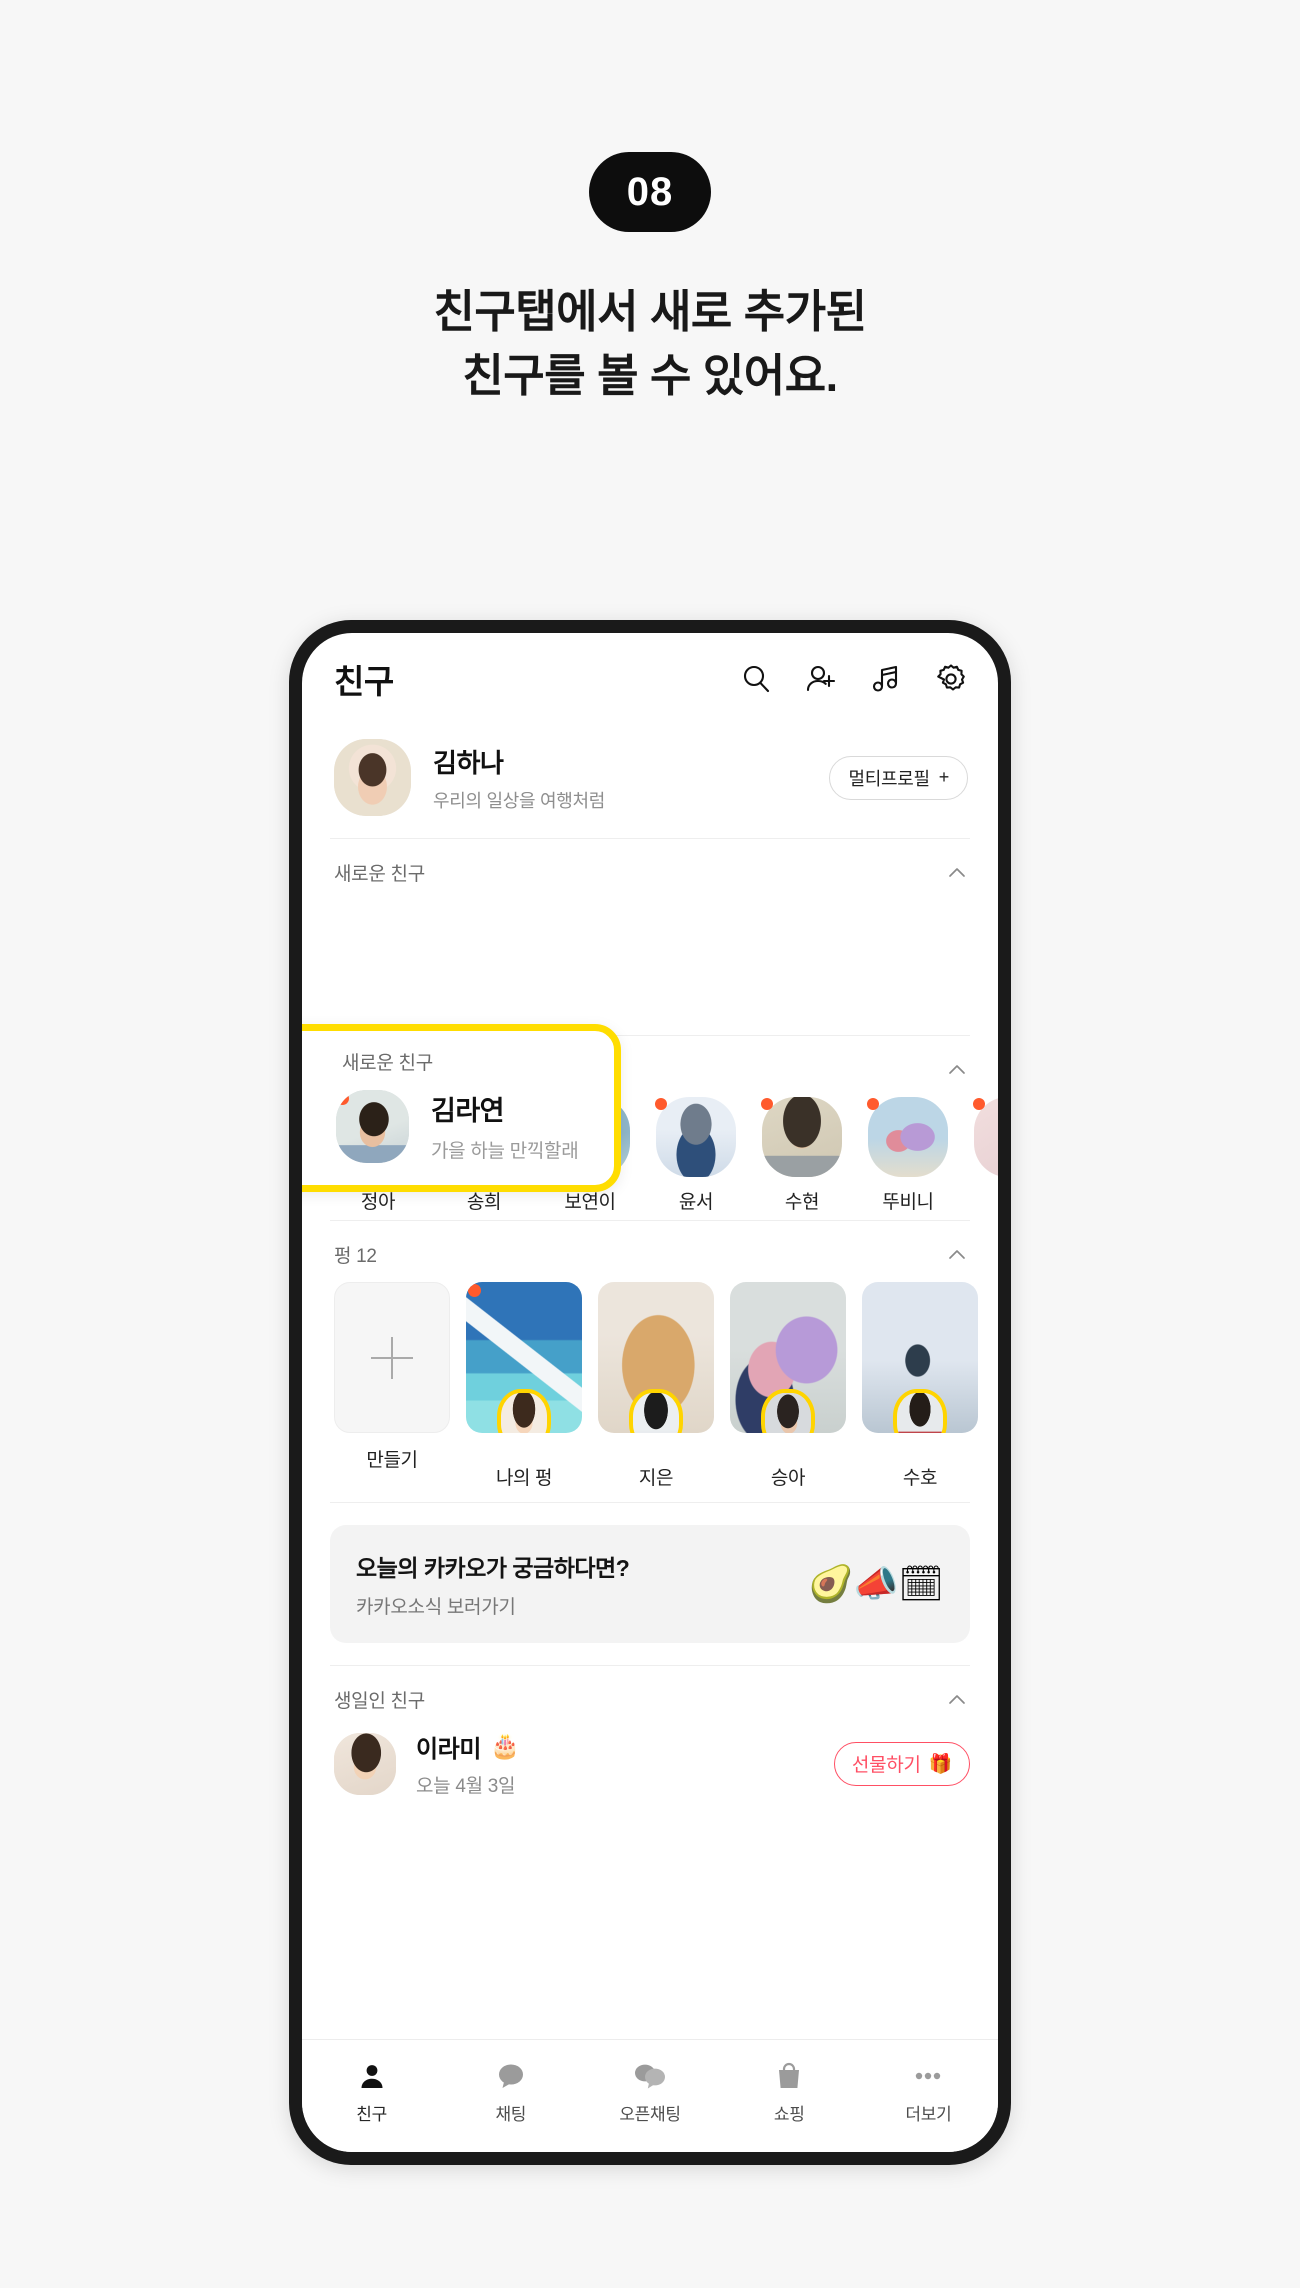  What do you see at coordinates (944, 777) in the screenshot?
I see `plus-icon: +` at bounding box center [944, 777].